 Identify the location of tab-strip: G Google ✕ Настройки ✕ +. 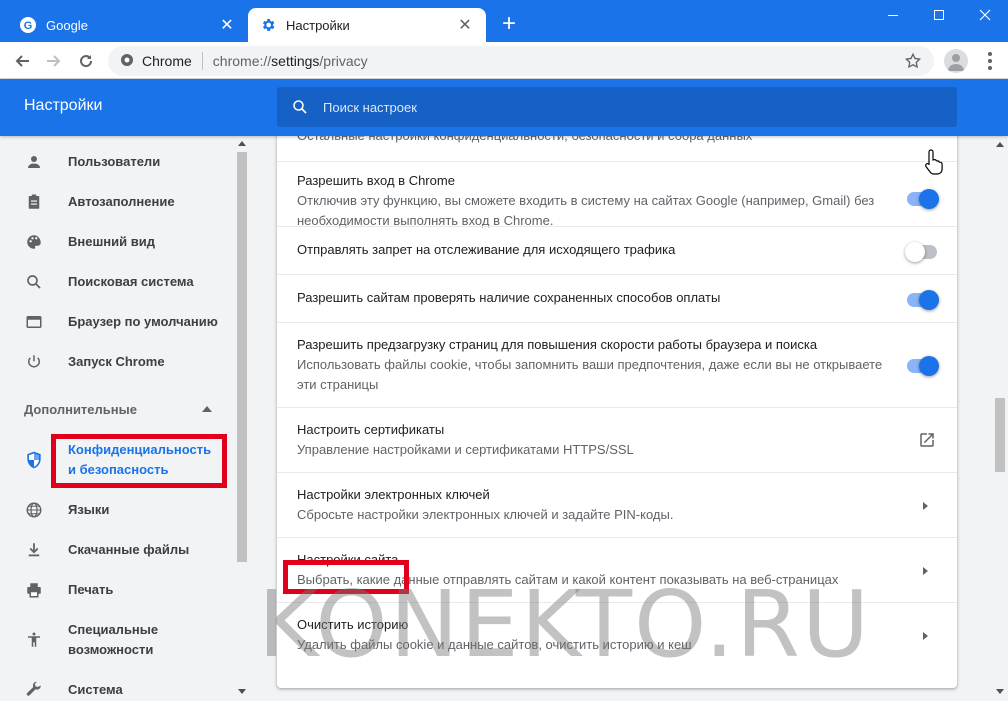
(504, 21).